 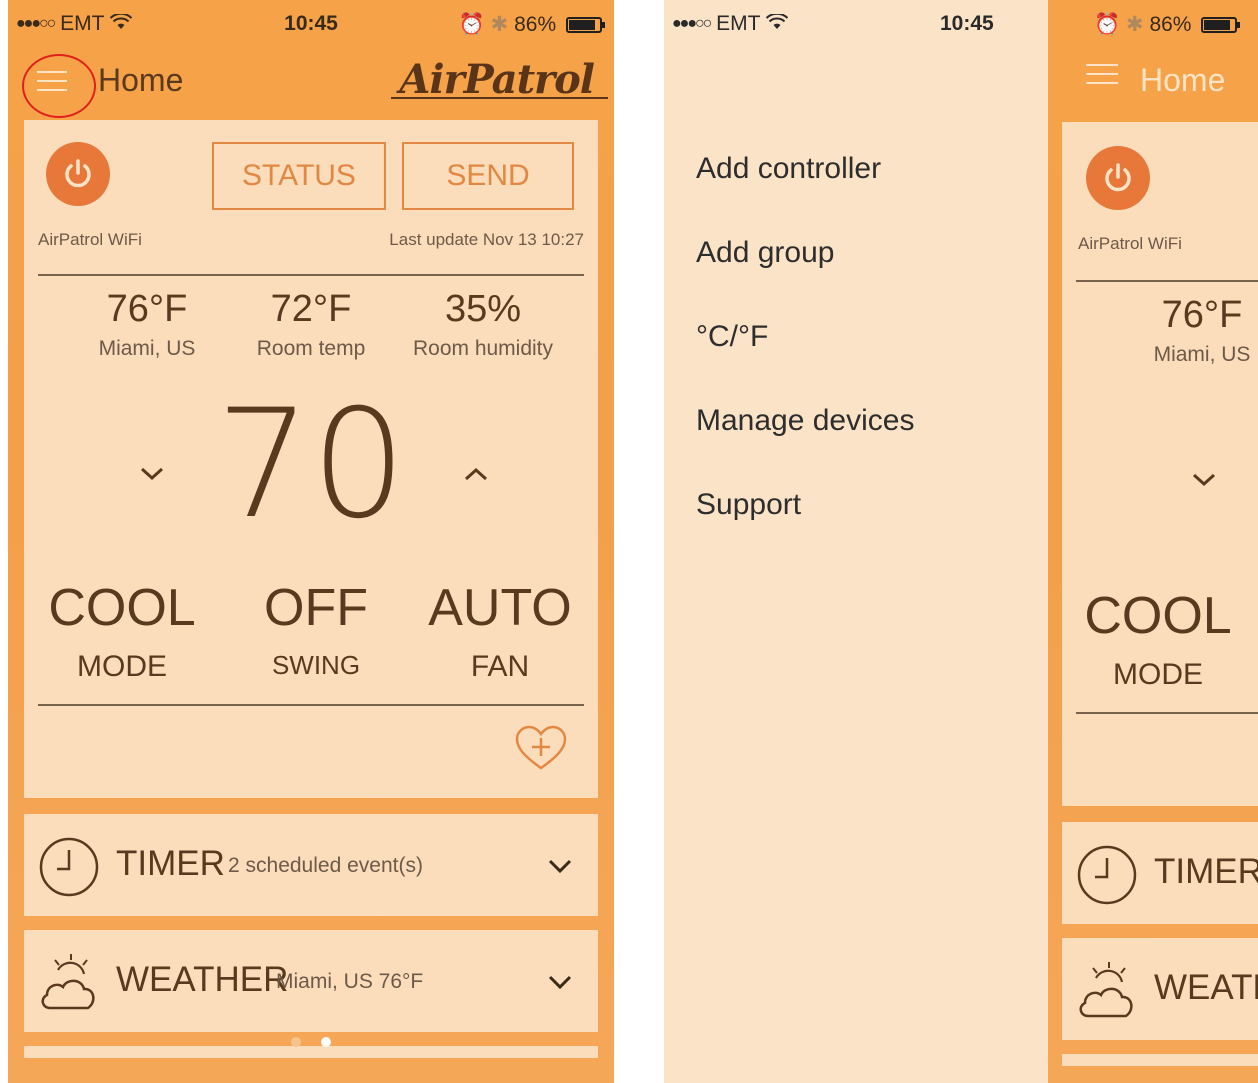 I want to click on status-time: 10:45, so click(x=967, y=23).